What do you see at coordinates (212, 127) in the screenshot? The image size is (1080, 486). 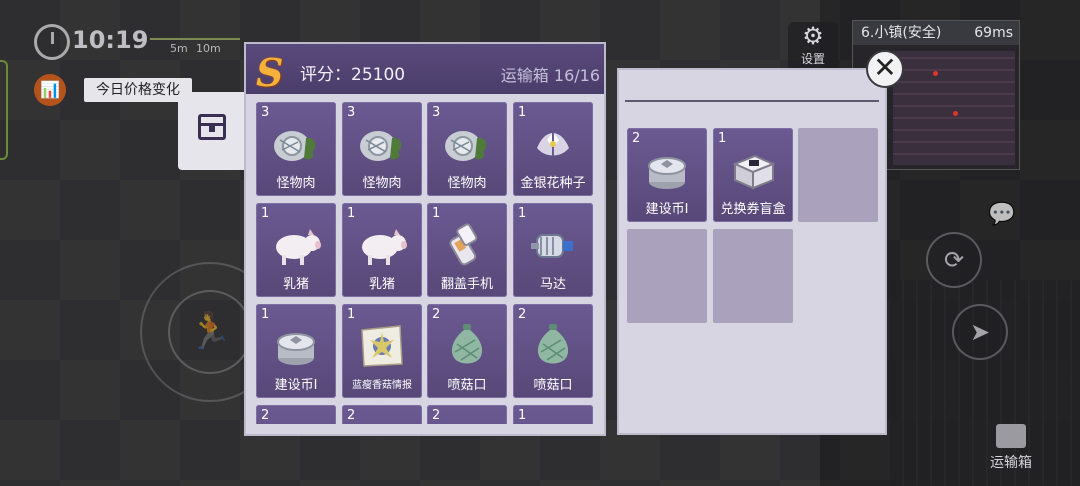 I see `chest-icon` at bounding box center [212, 127].